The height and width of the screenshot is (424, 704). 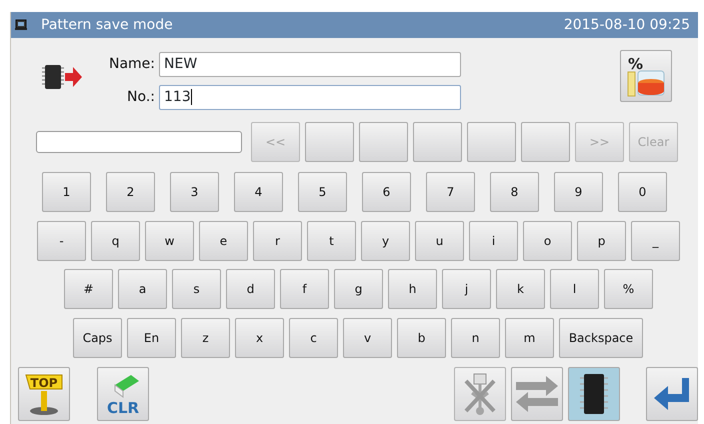 What do you see at coordinates (107, 25) in the screenshot?
I see `window-title: Pattern save mode` at bounding box center [107, 25].